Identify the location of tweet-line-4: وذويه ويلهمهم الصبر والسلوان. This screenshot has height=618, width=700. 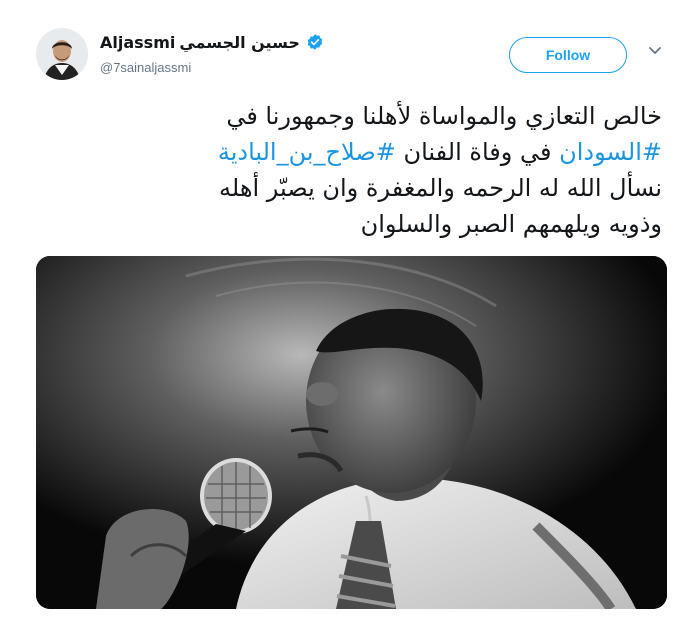
(511, 224).